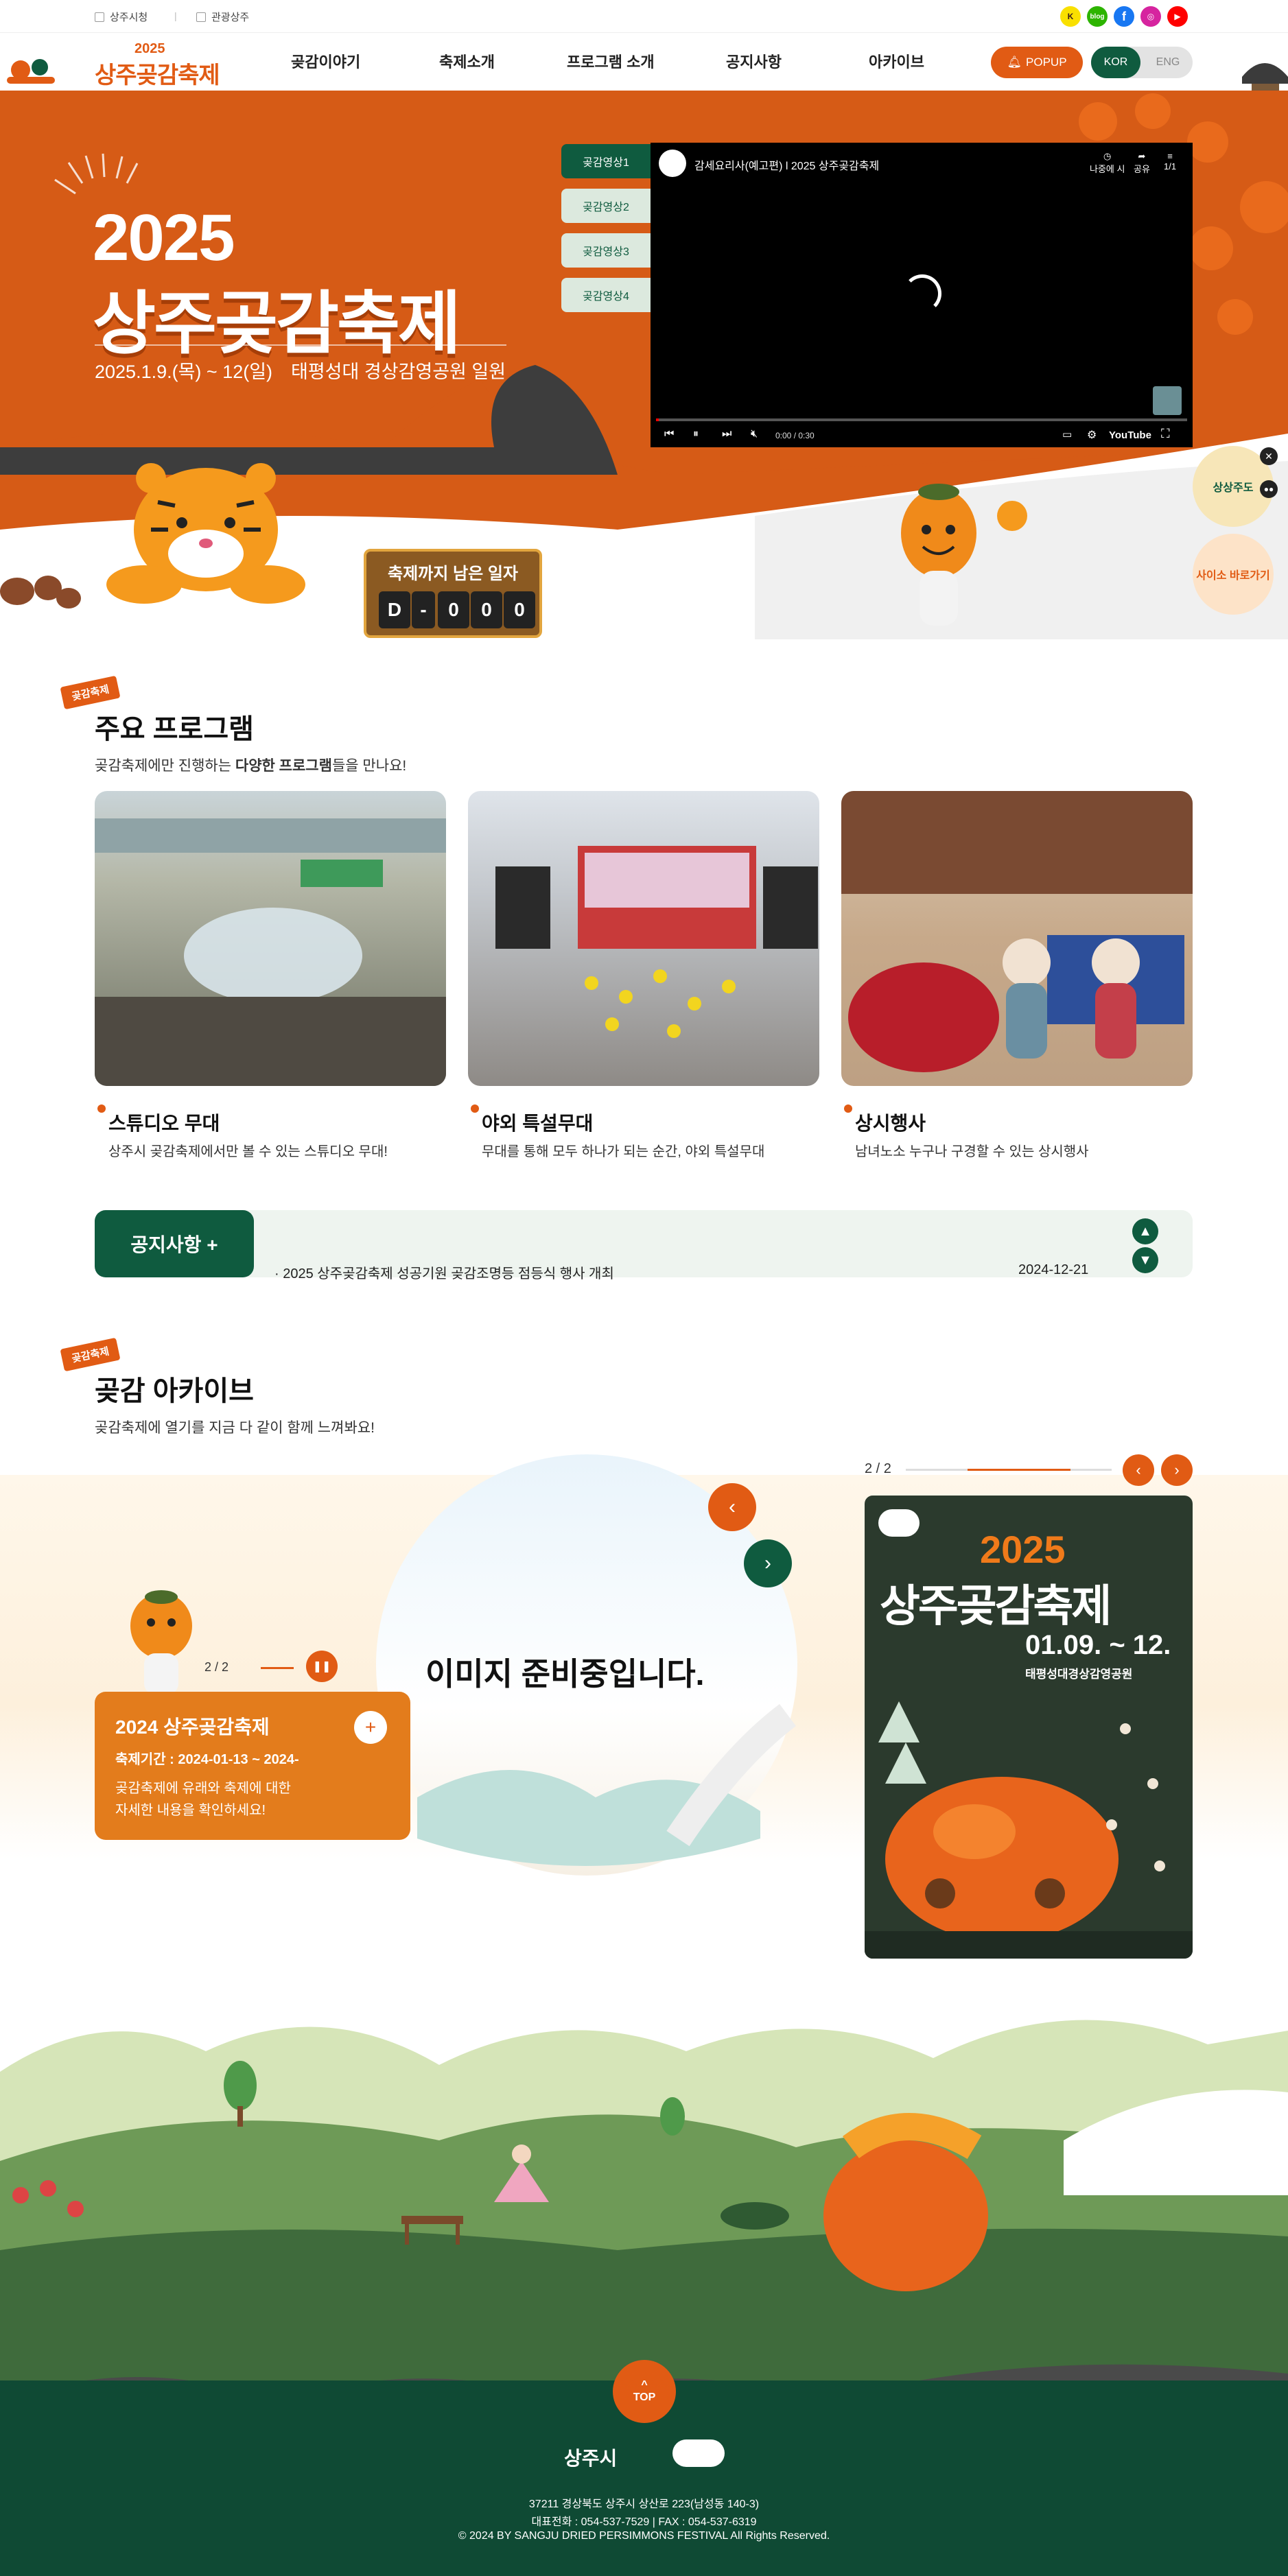 This screenshot has width=1288, height=2576. Describe the element at coordinates (1037, 62) in the screenshot. I see `popup-button: 🔔︎ POPUP` at that location.